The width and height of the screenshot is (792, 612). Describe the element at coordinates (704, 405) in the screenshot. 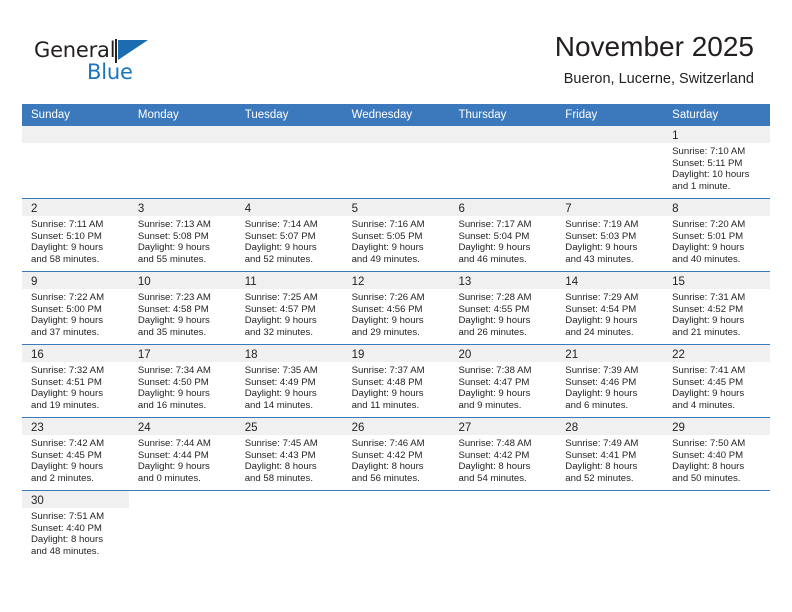

I see `daylight-duration-line2: and 4 minutes.` at that location.